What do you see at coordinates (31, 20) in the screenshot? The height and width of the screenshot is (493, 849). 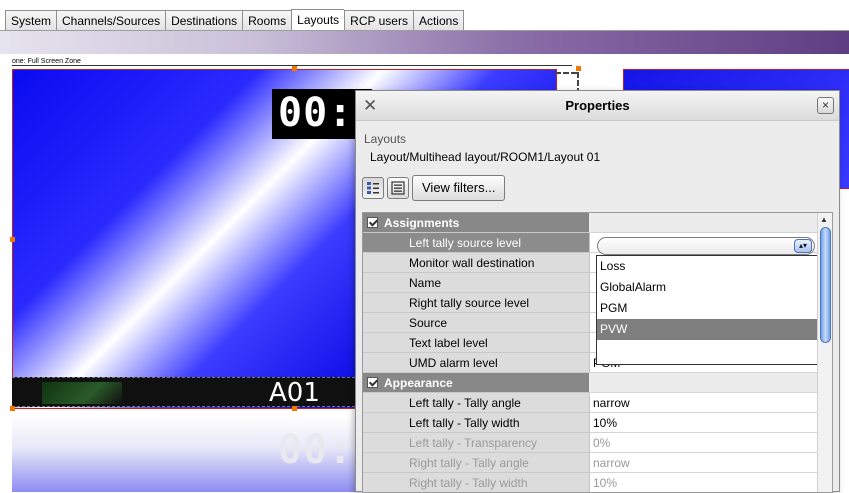 I see `tab-system: System` at bounding box center [31, 20].